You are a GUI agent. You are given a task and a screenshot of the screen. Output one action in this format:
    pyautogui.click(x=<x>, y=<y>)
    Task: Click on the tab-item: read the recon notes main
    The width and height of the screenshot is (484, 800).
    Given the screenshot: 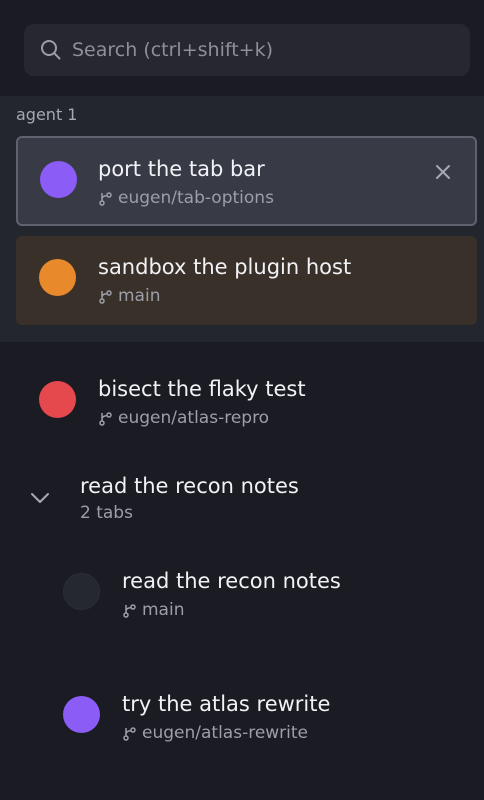 What is the action you would take?
    pyautogui.click(x=242, y=592)
    